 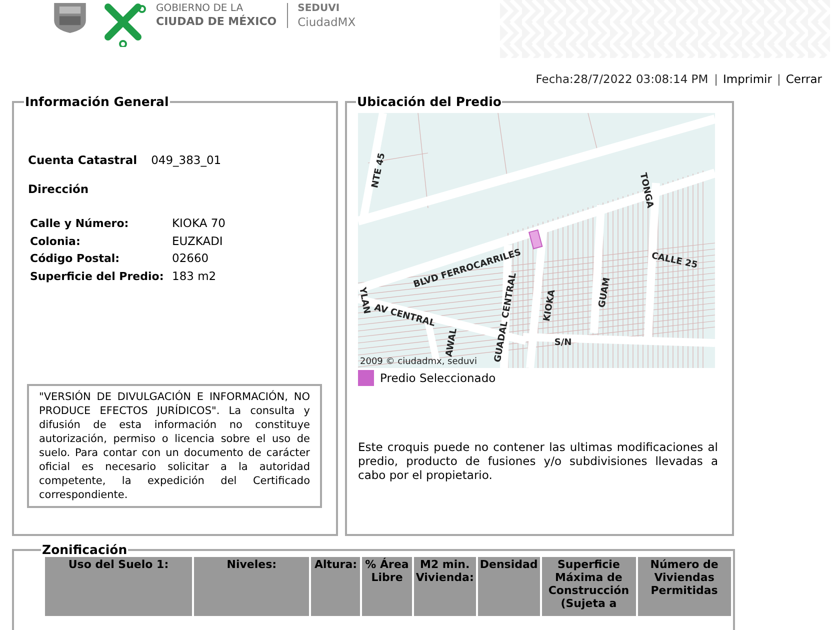 What do you see at coordinates (199, 224) in the screenshot?
I see `field-value: KIOKA 70` at bounding box center [199, 224].